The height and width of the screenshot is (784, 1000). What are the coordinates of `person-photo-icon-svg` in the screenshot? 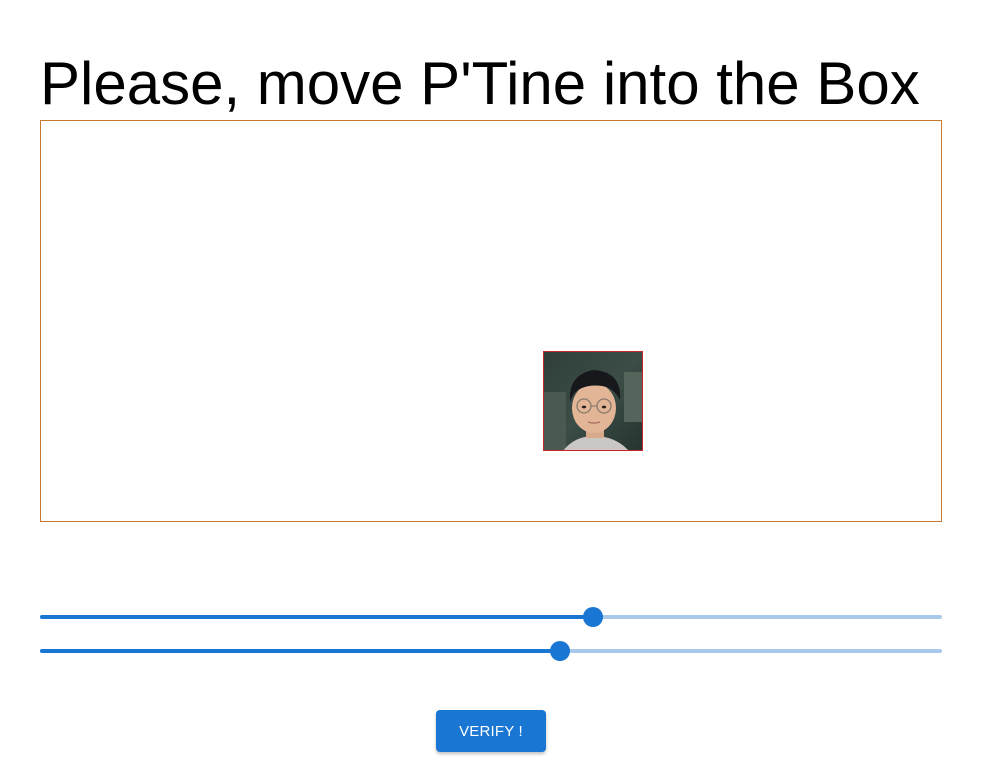 It's located at (593, 401).